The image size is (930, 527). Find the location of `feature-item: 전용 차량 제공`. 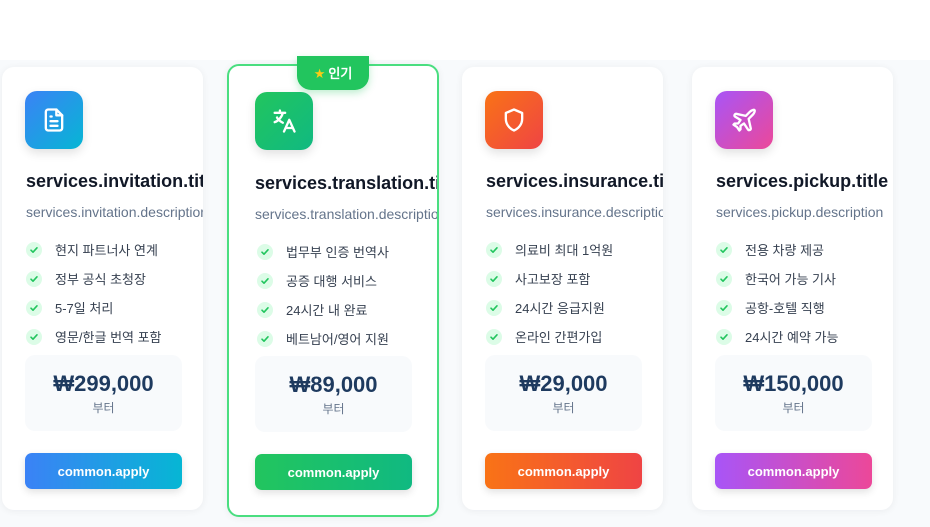

feature-item: 전용 차량 제공 is located at coordinates (803, 249).